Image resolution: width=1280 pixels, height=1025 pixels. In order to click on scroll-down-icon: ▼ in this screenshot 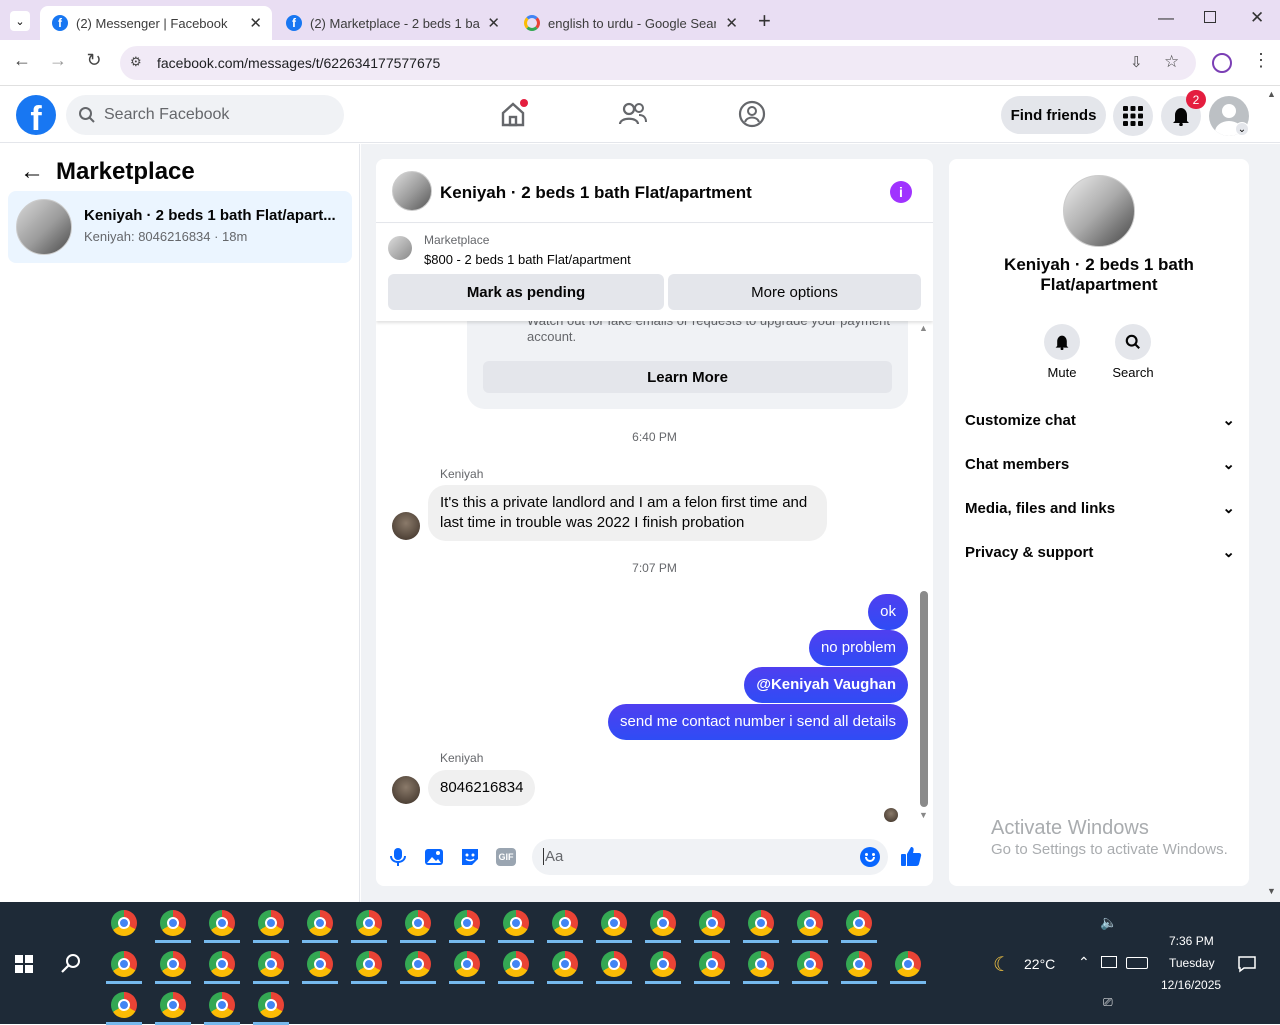, I will do `click(923, 815)`.